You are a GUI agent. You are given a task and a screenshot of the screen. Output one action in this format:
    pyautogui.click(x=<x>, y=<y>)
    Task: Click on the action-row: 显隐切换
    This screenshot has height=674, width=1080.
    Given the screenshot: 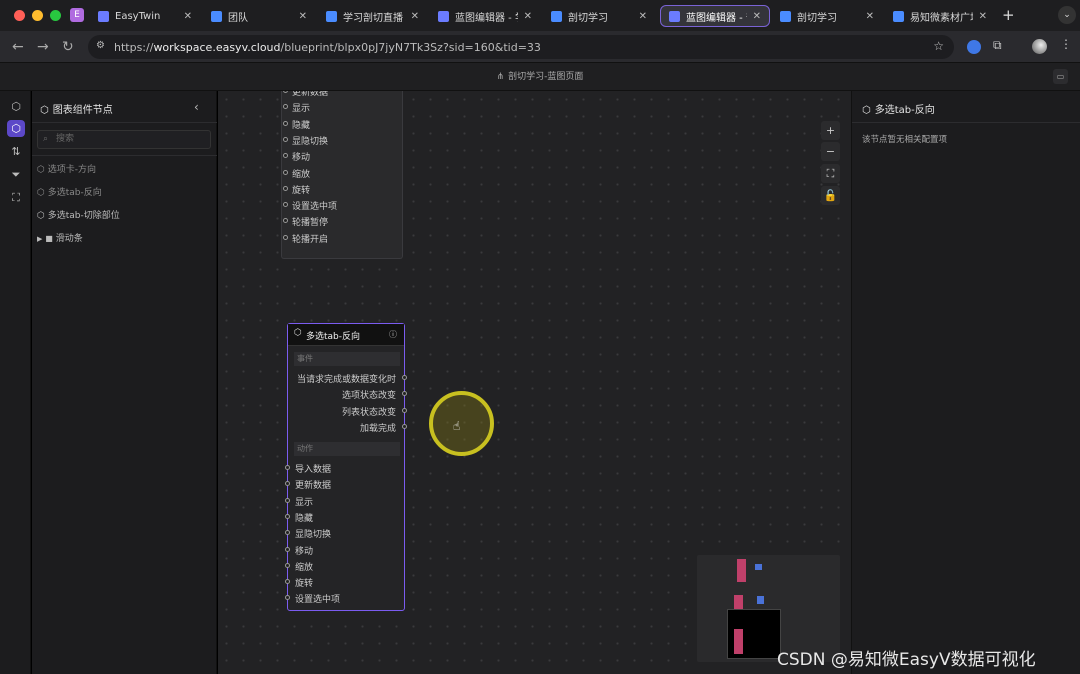 What is the action you would take?
    pyautogui.click(x=310, y=141)
    